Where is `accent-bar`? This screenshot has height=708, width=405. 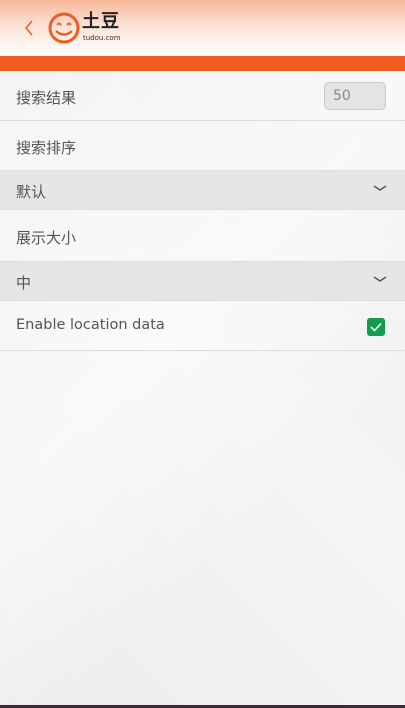 accent-bar is located at coordinates (202, 63).